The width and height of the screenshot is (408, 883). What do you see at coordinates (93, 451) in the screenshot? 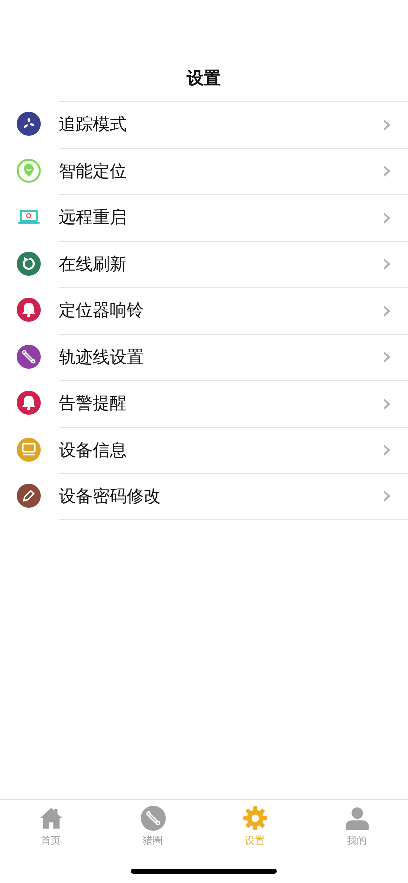
I see `item-label: 设备信息` at bounding box center [93, 451].